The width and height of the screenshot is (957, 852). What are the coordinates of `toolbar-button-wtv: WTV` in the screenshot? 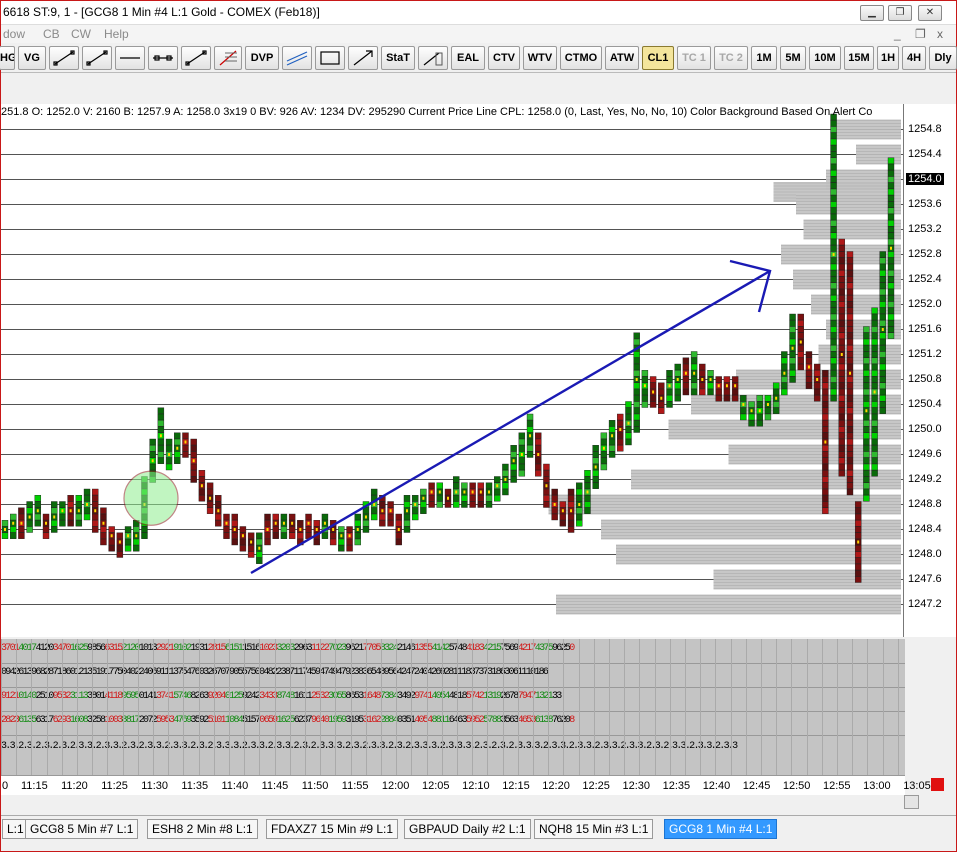 It's located at (540, 58).